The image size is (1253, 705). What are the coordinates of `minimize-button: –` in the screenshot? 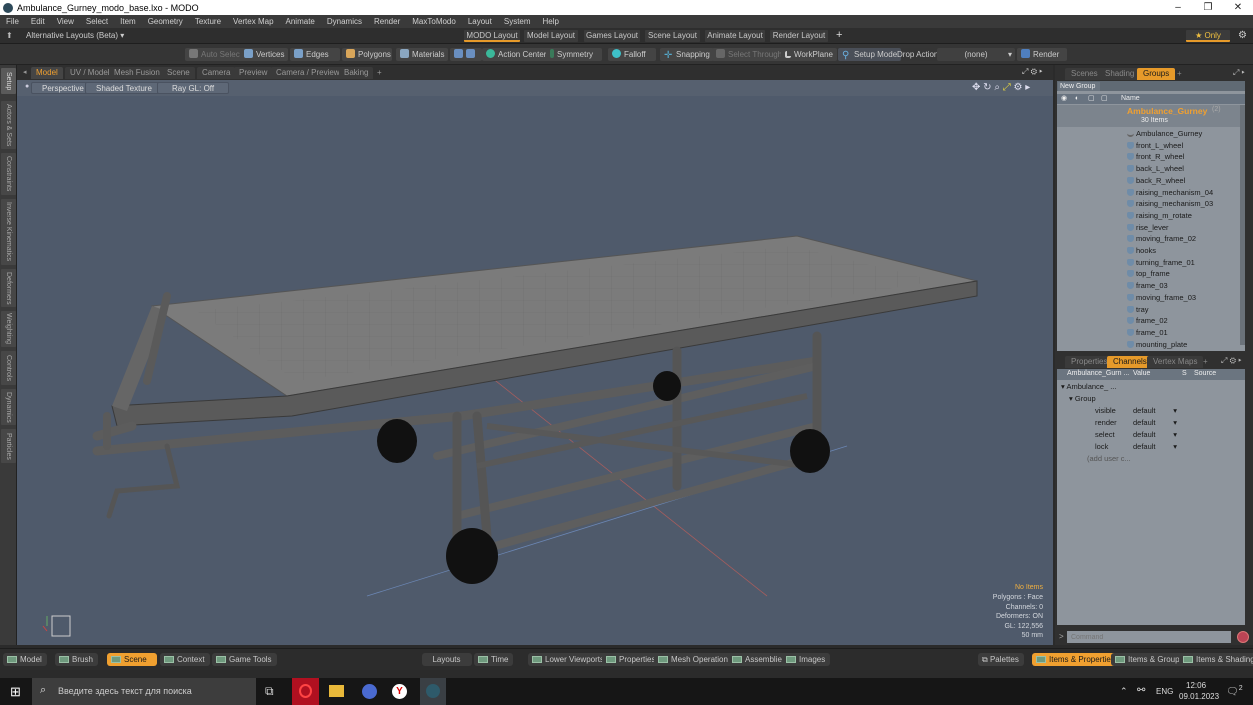 It's located at (1178, 7).